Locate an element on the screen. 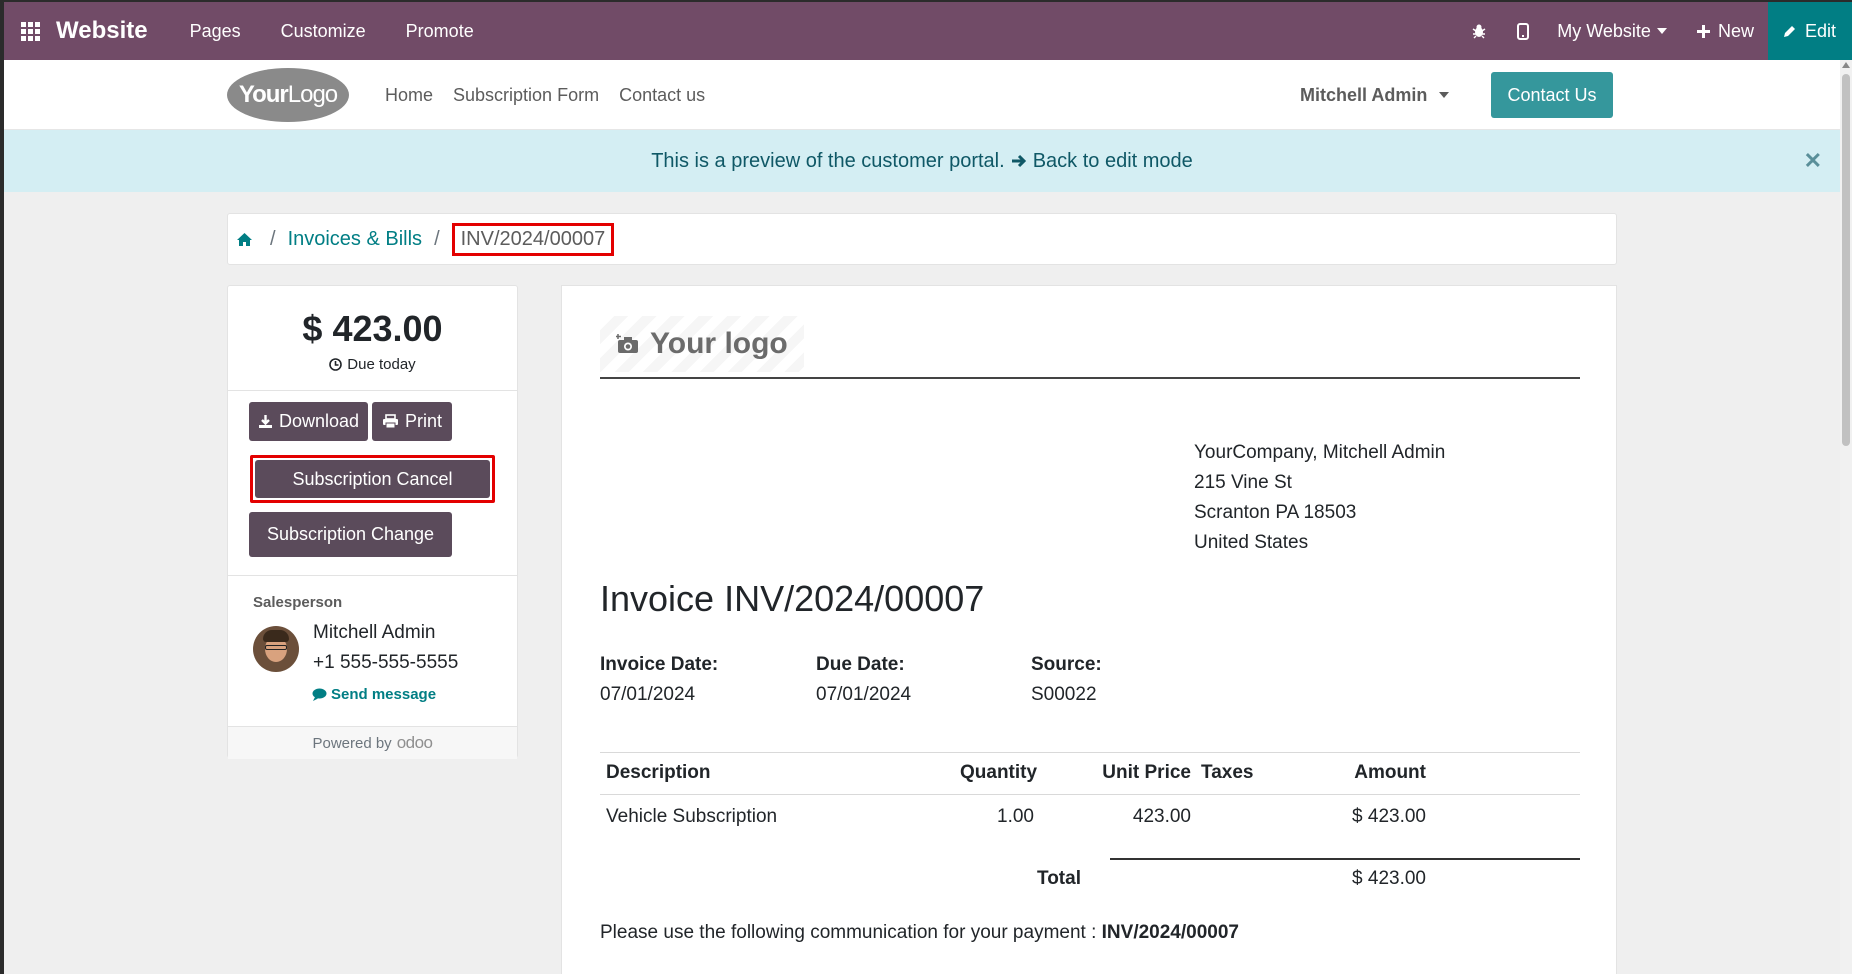 Image resolution: width=1852 pixels, height=974 pixels. due-date-block: Due Date: 07/01/2024 is located at coordinates (863, 680).